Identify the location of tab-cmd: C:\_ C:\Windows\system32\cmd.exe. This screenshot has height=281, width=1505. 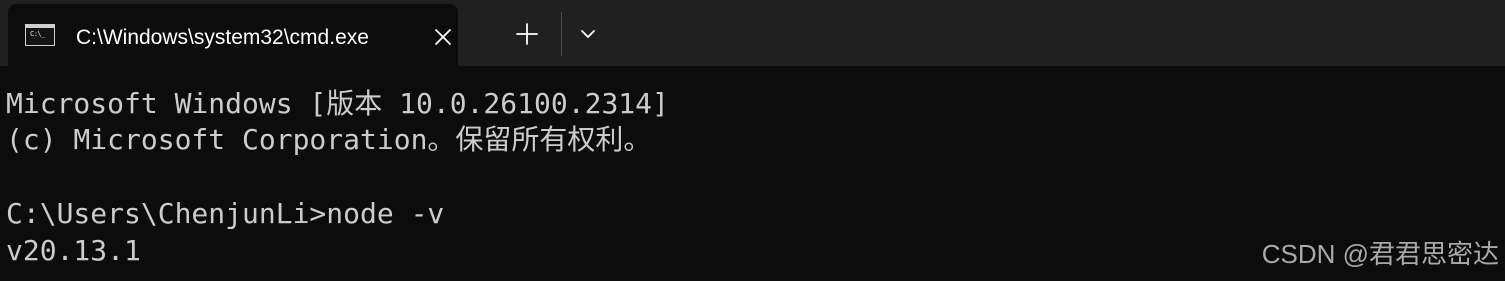
(233, 35).